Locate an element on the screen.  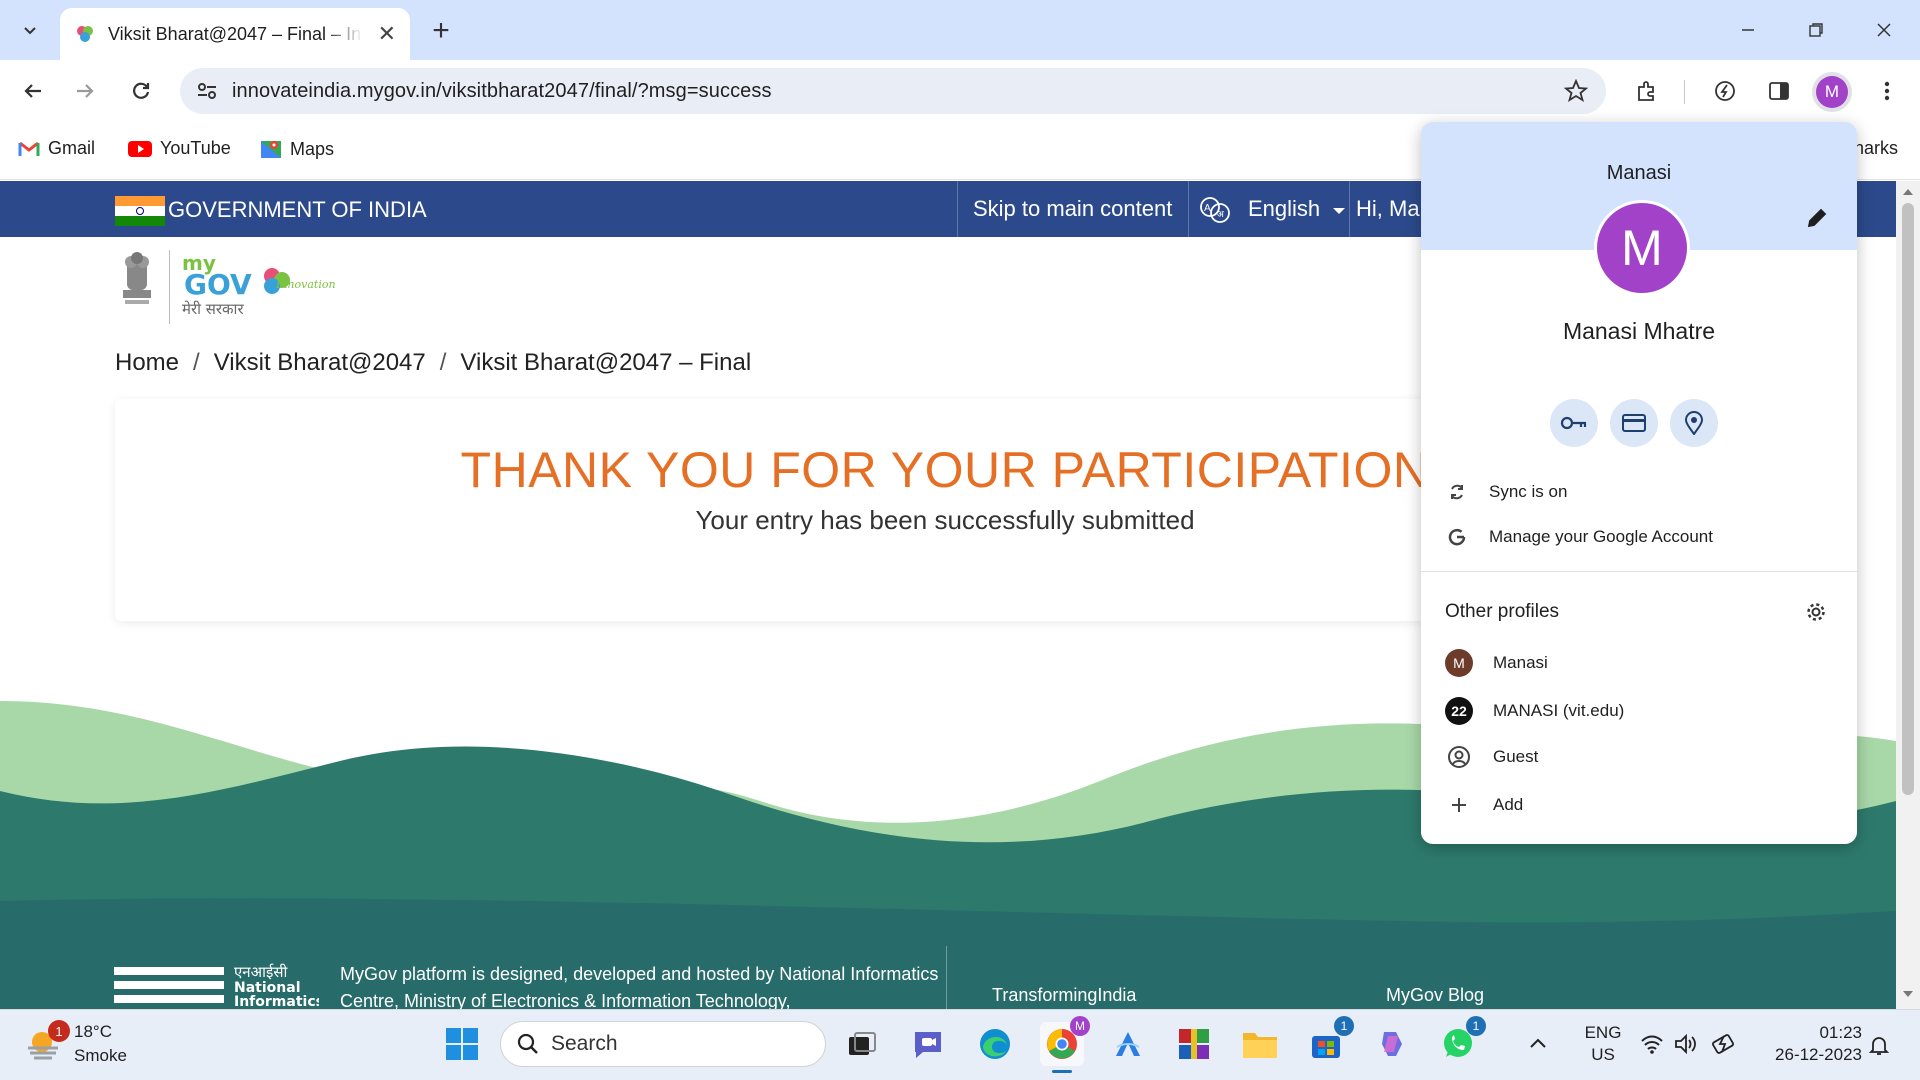
toolbar-divider is located at coordinates (1684, 92).